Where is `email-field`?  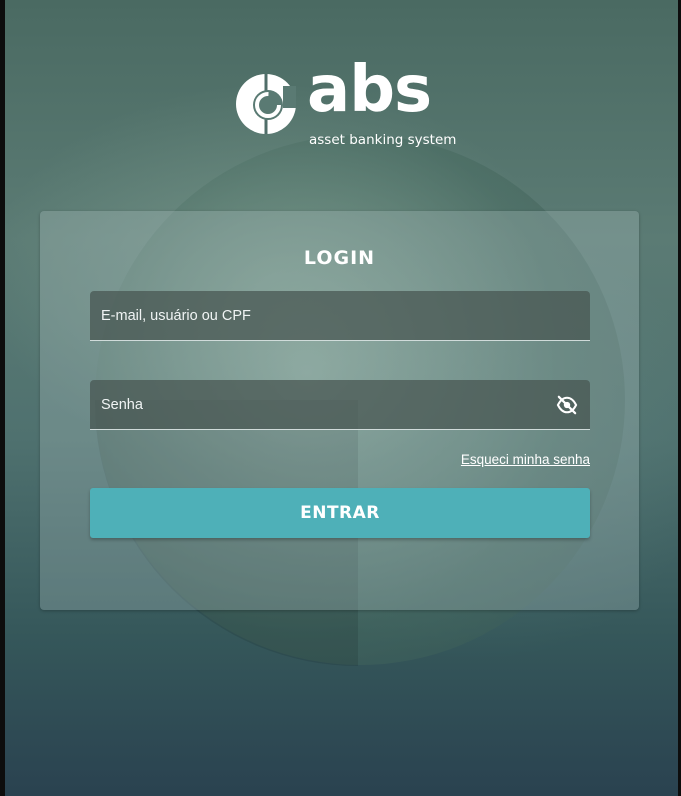
email-field is located at coordinates (340, 316).